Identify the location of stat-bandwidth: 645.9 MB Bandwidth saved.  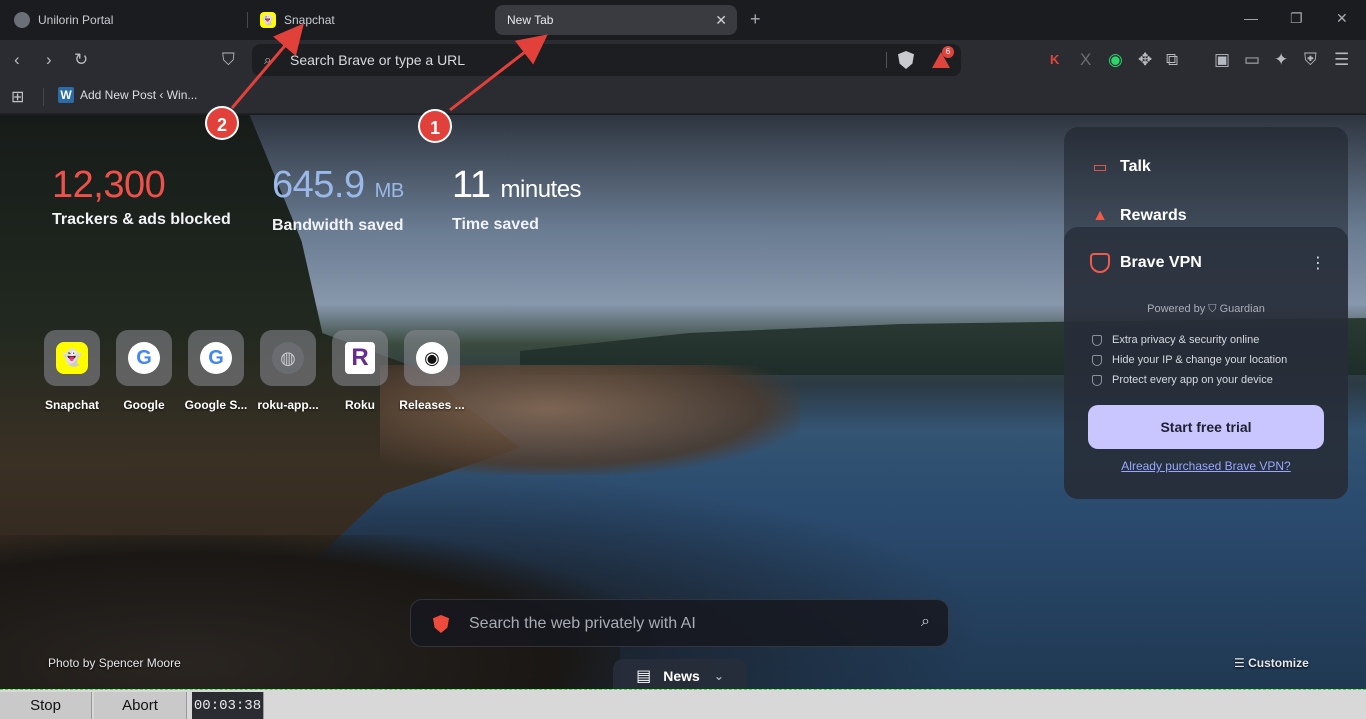
(338, 200).